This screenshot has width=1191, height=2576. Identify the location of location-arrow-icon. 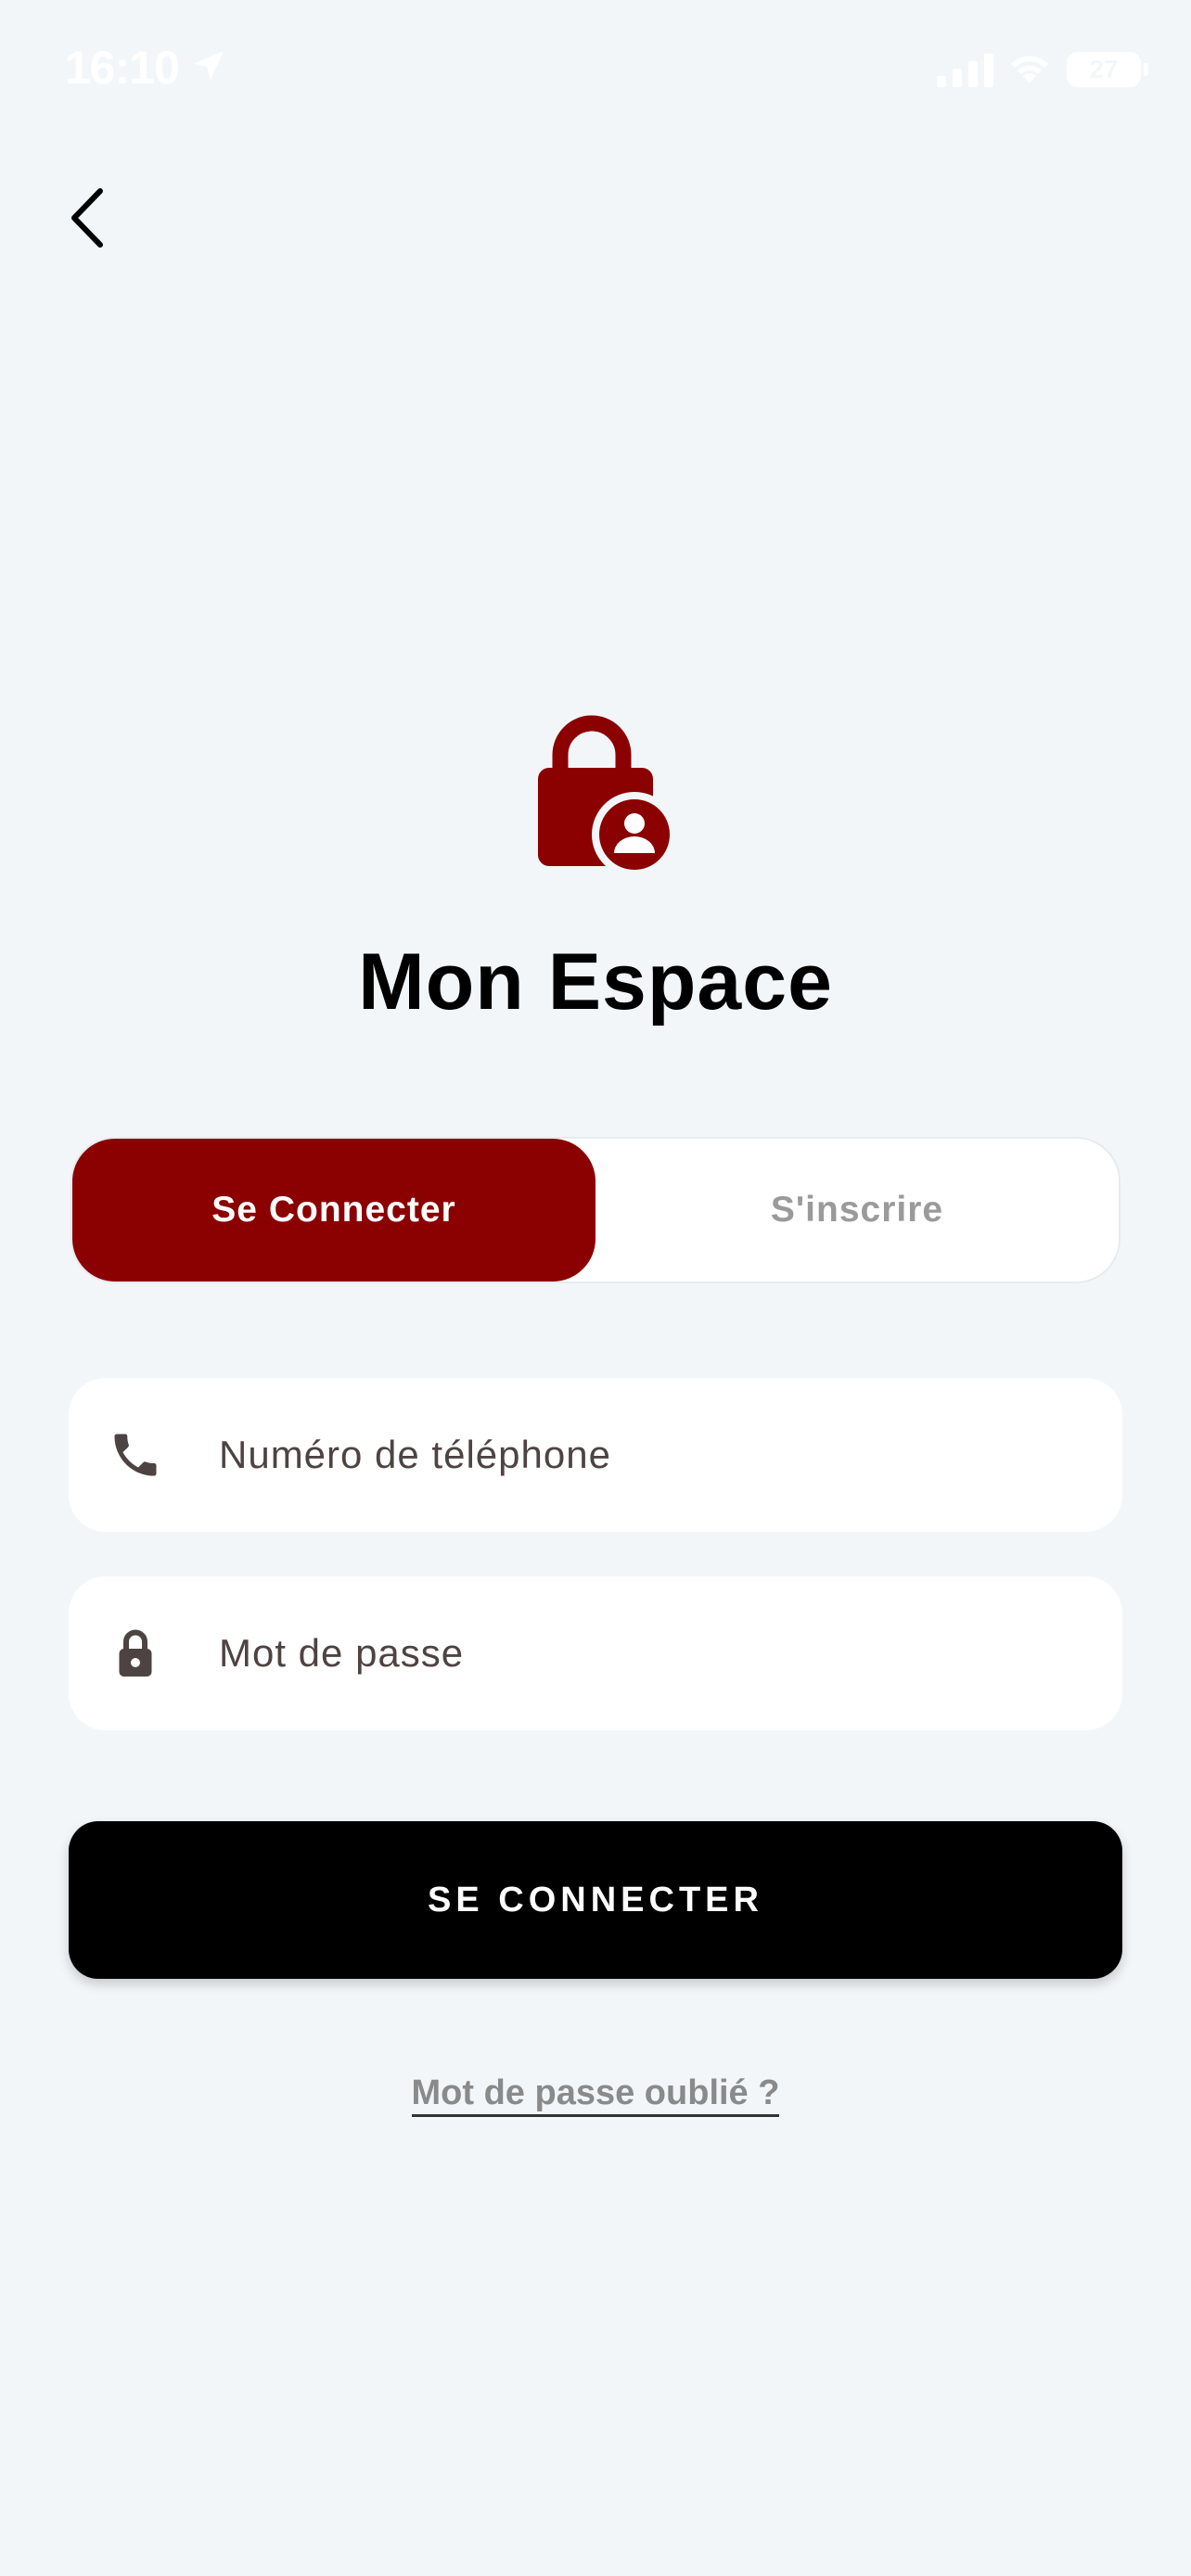
(209, 66).